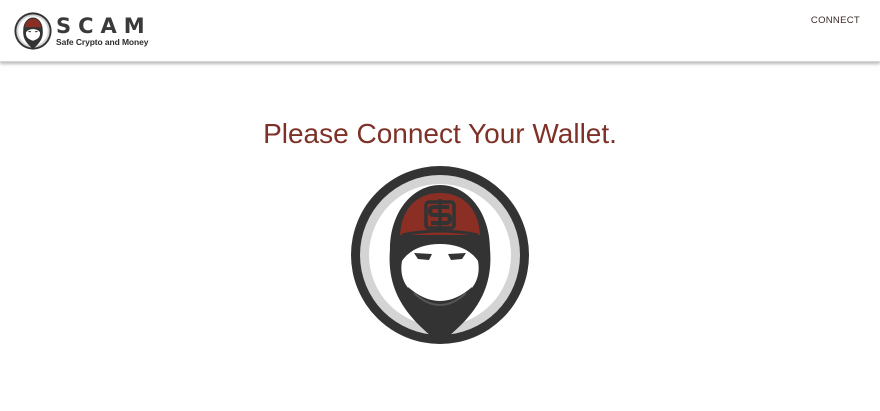  I want to click on connect-button: CONNECT, so click(835, 20).